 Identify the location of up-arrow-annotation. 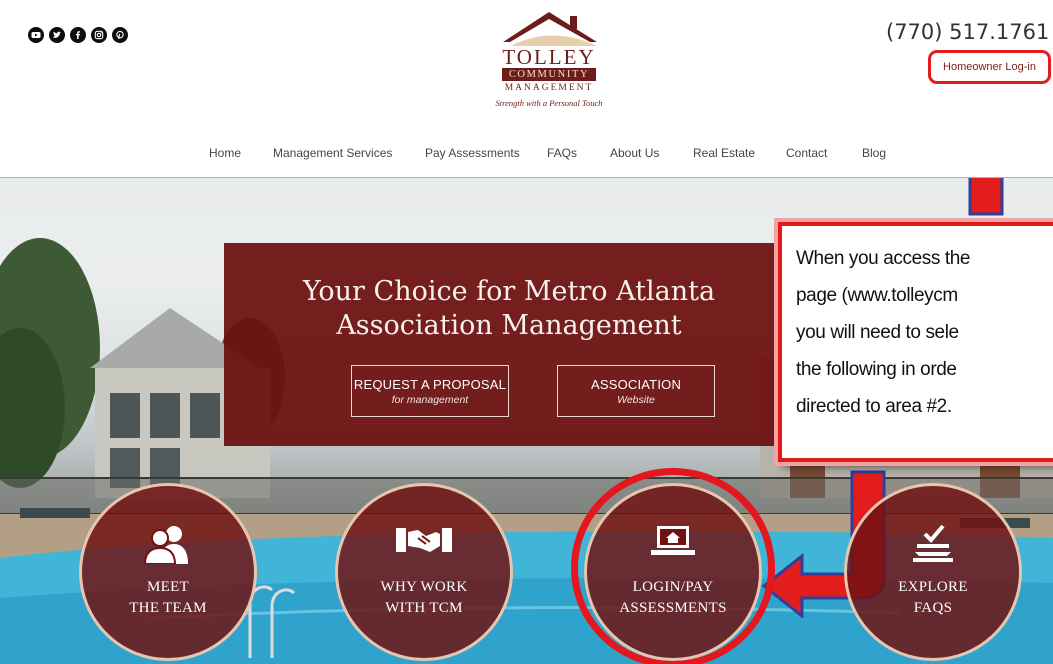
(986, 197).